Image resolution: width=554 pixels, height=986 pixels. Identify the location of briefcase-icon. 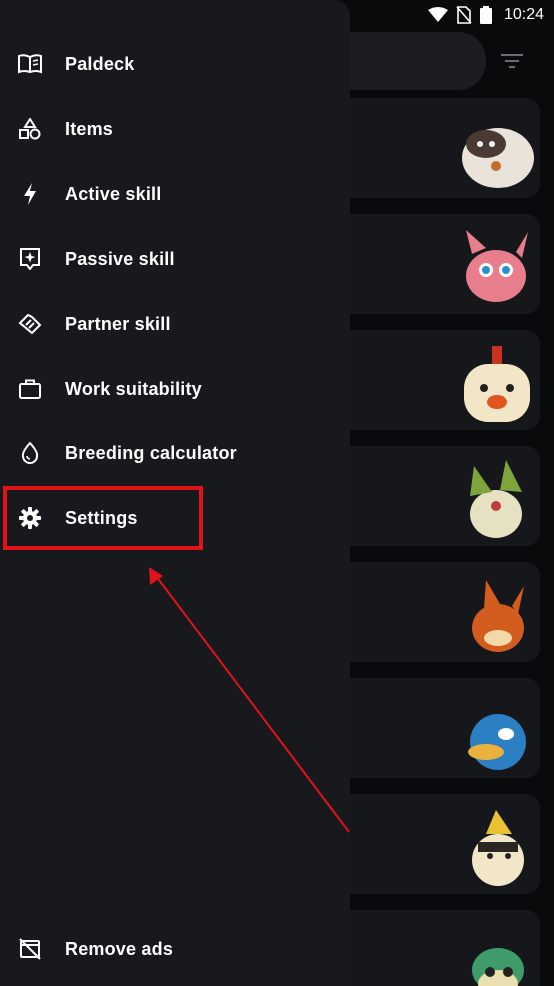
(30, 389).